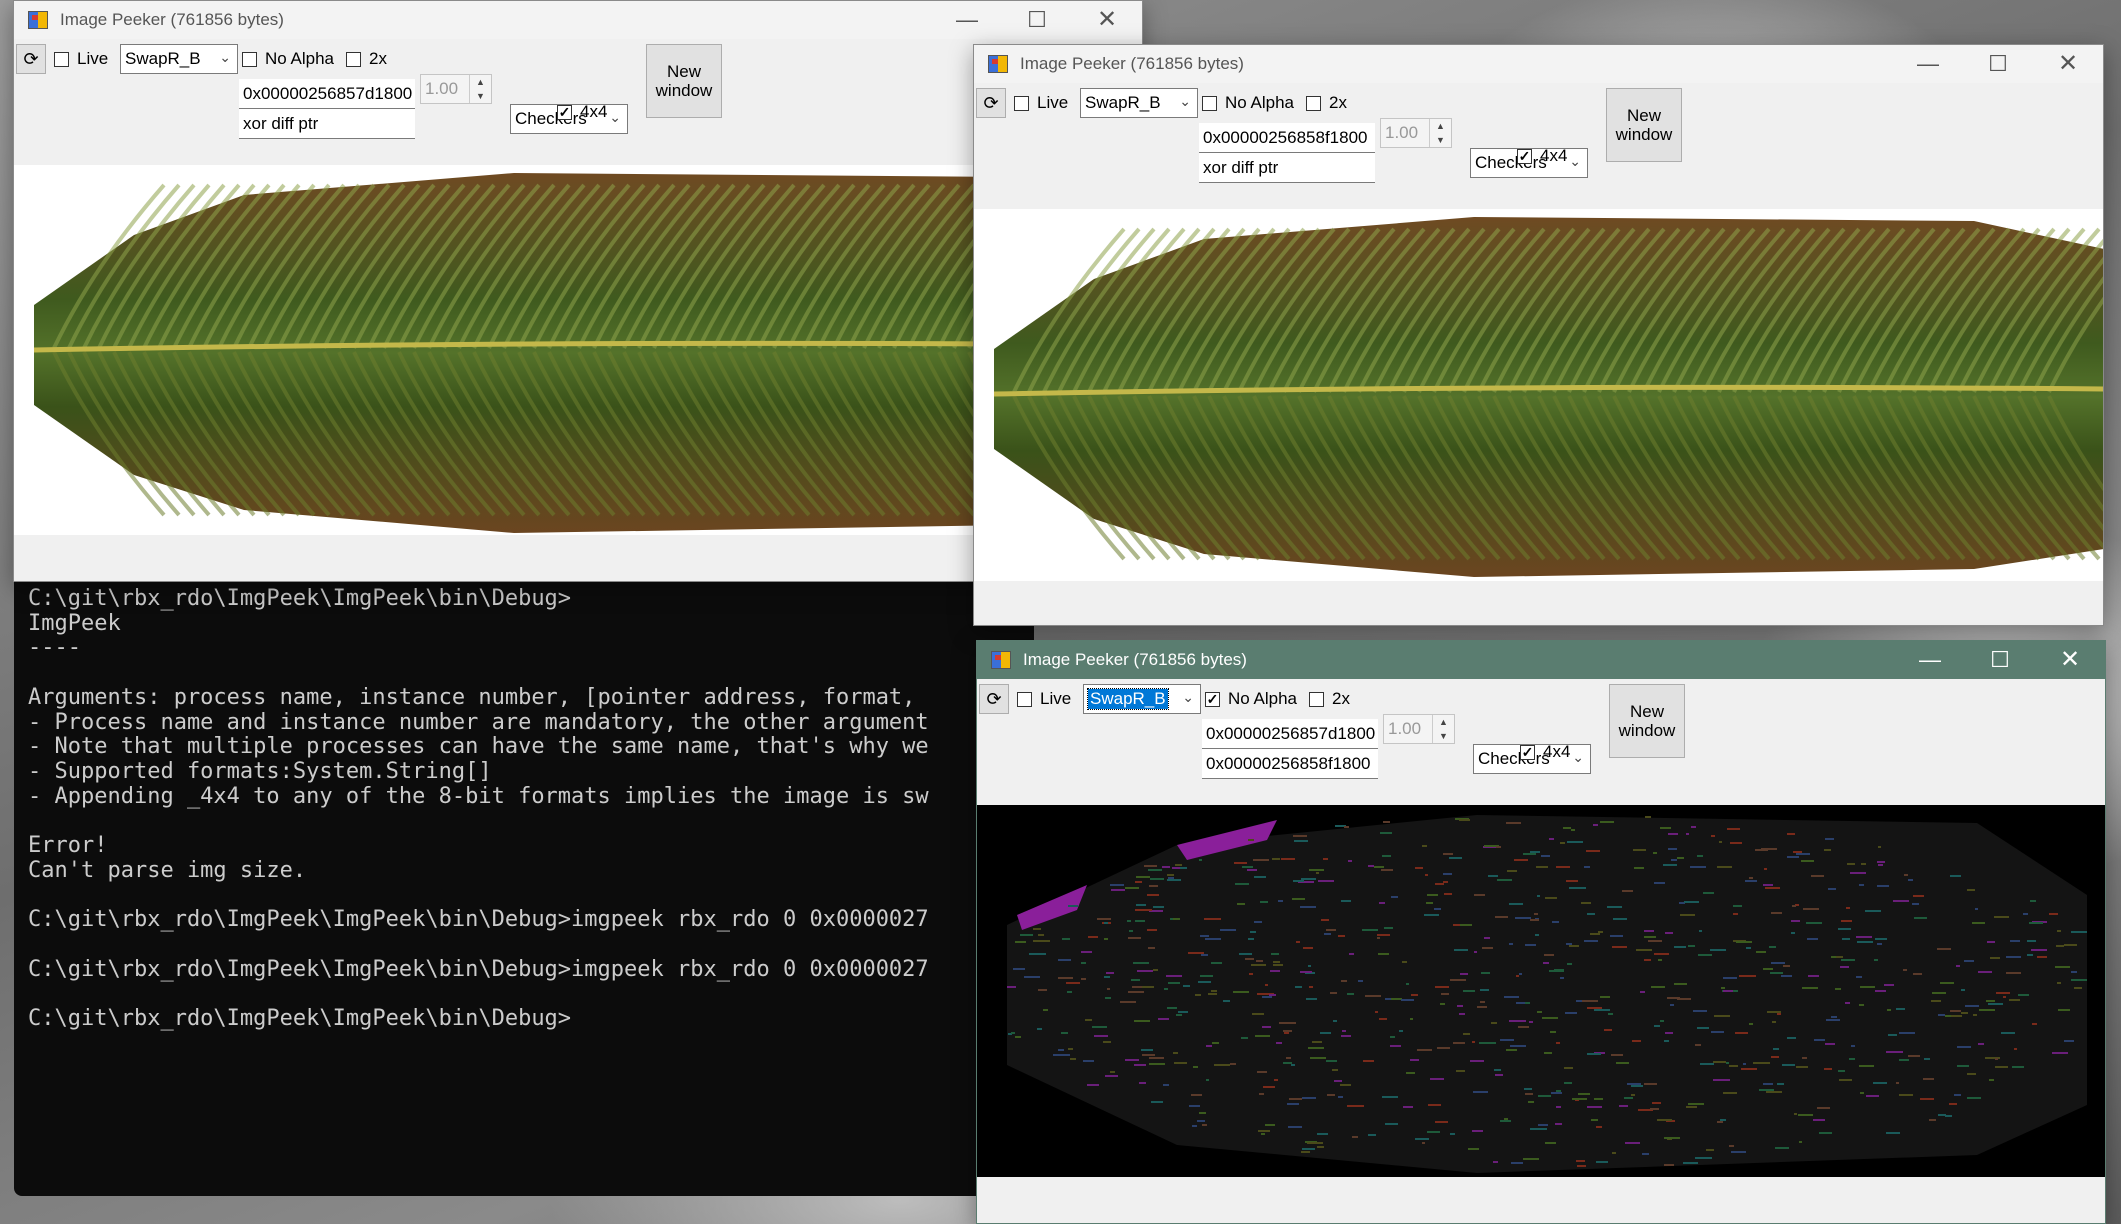 The height and width of the screenshot is (1224, 2121). Describe the element at coordinates (1538, 603) in the screenshot. I see `status-strip` at that location.